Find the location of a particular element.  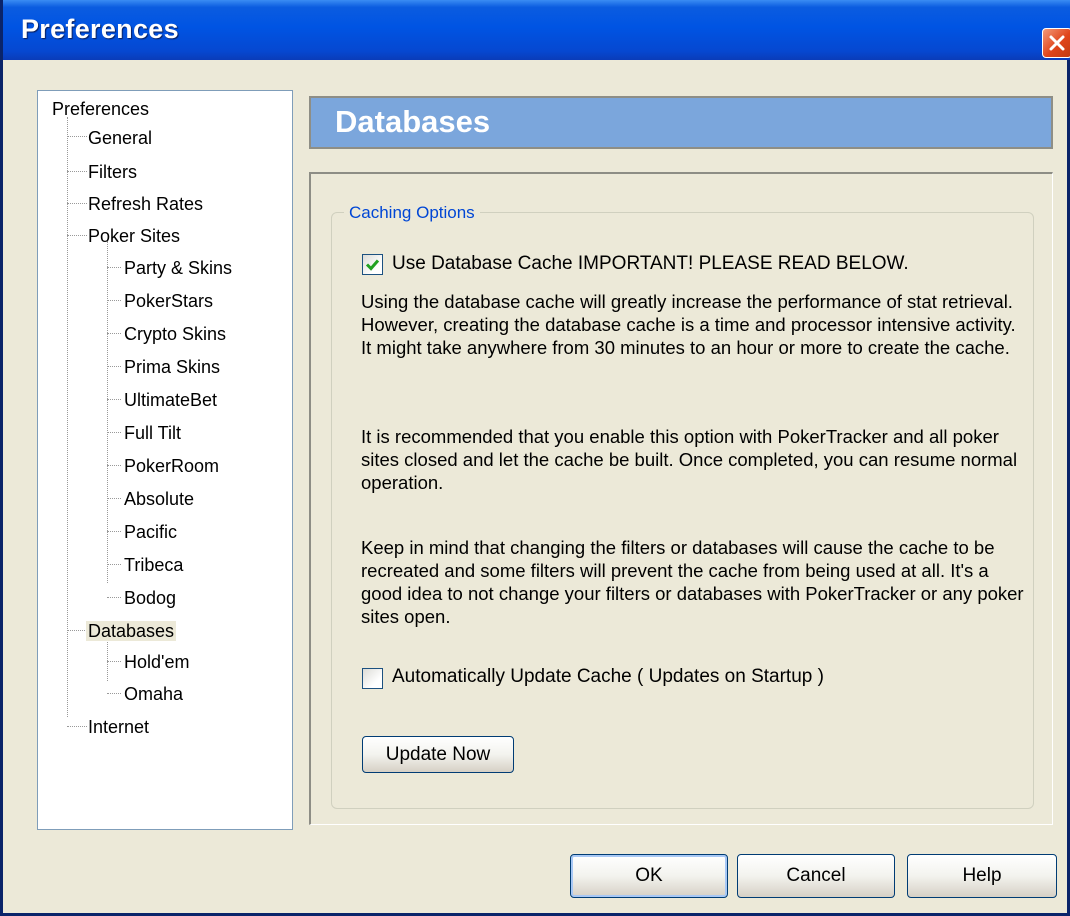

help-button: Help is located at coordinates (982, 876).